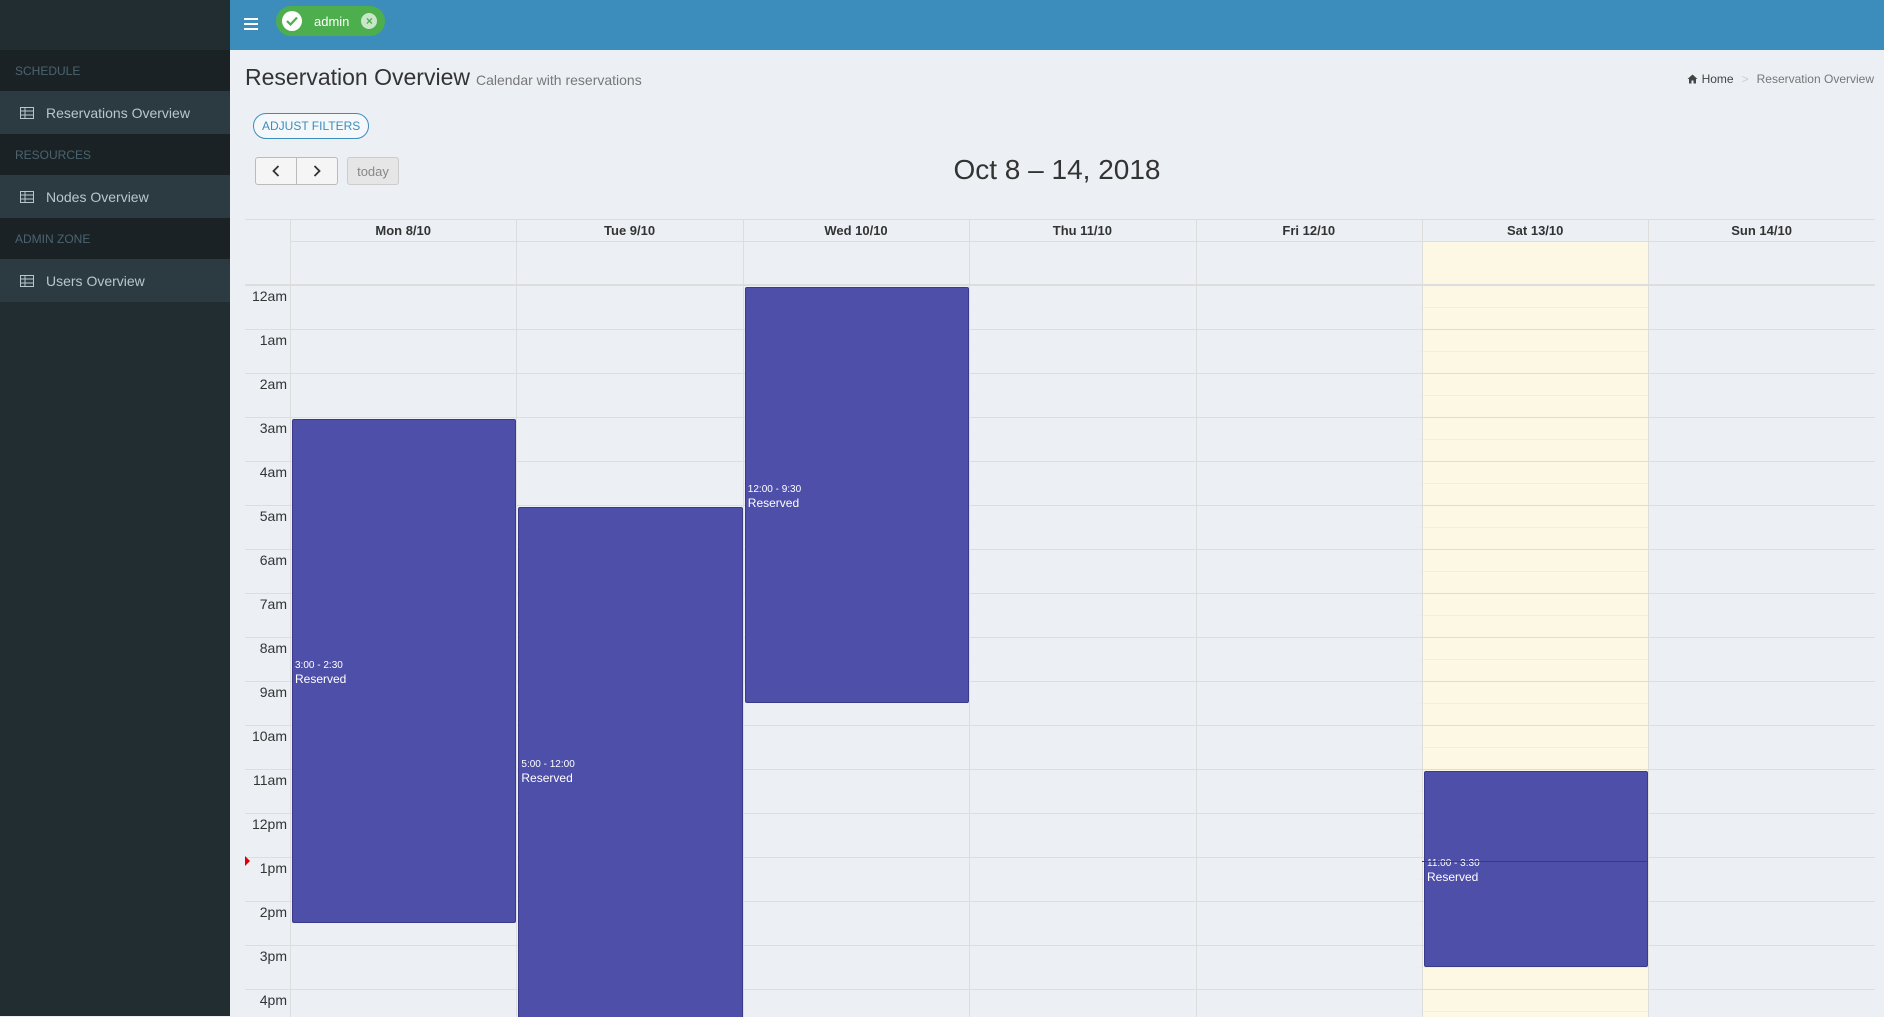  I want to click on breadcrumb-home-link: Home, so click(1718, 79).